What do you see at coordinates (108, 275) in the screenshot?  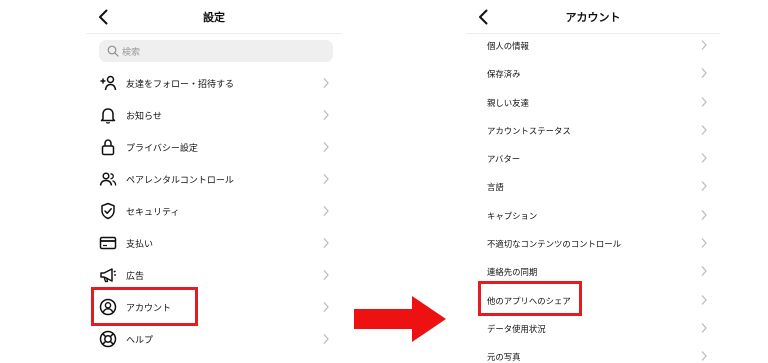 I see `megaphone-icon` at bounding box center [108, 275].